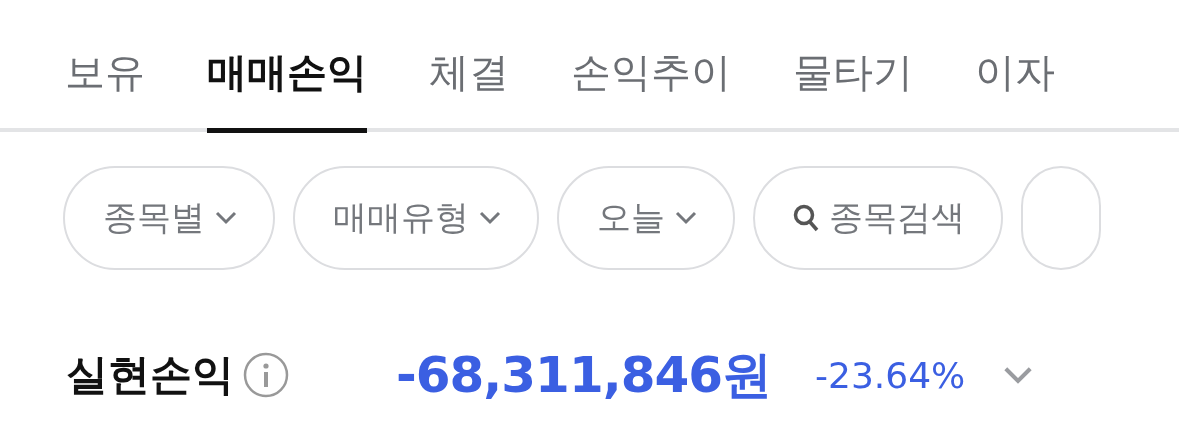  I want to click on profit-rate: -23.64%, so click(890, 375).